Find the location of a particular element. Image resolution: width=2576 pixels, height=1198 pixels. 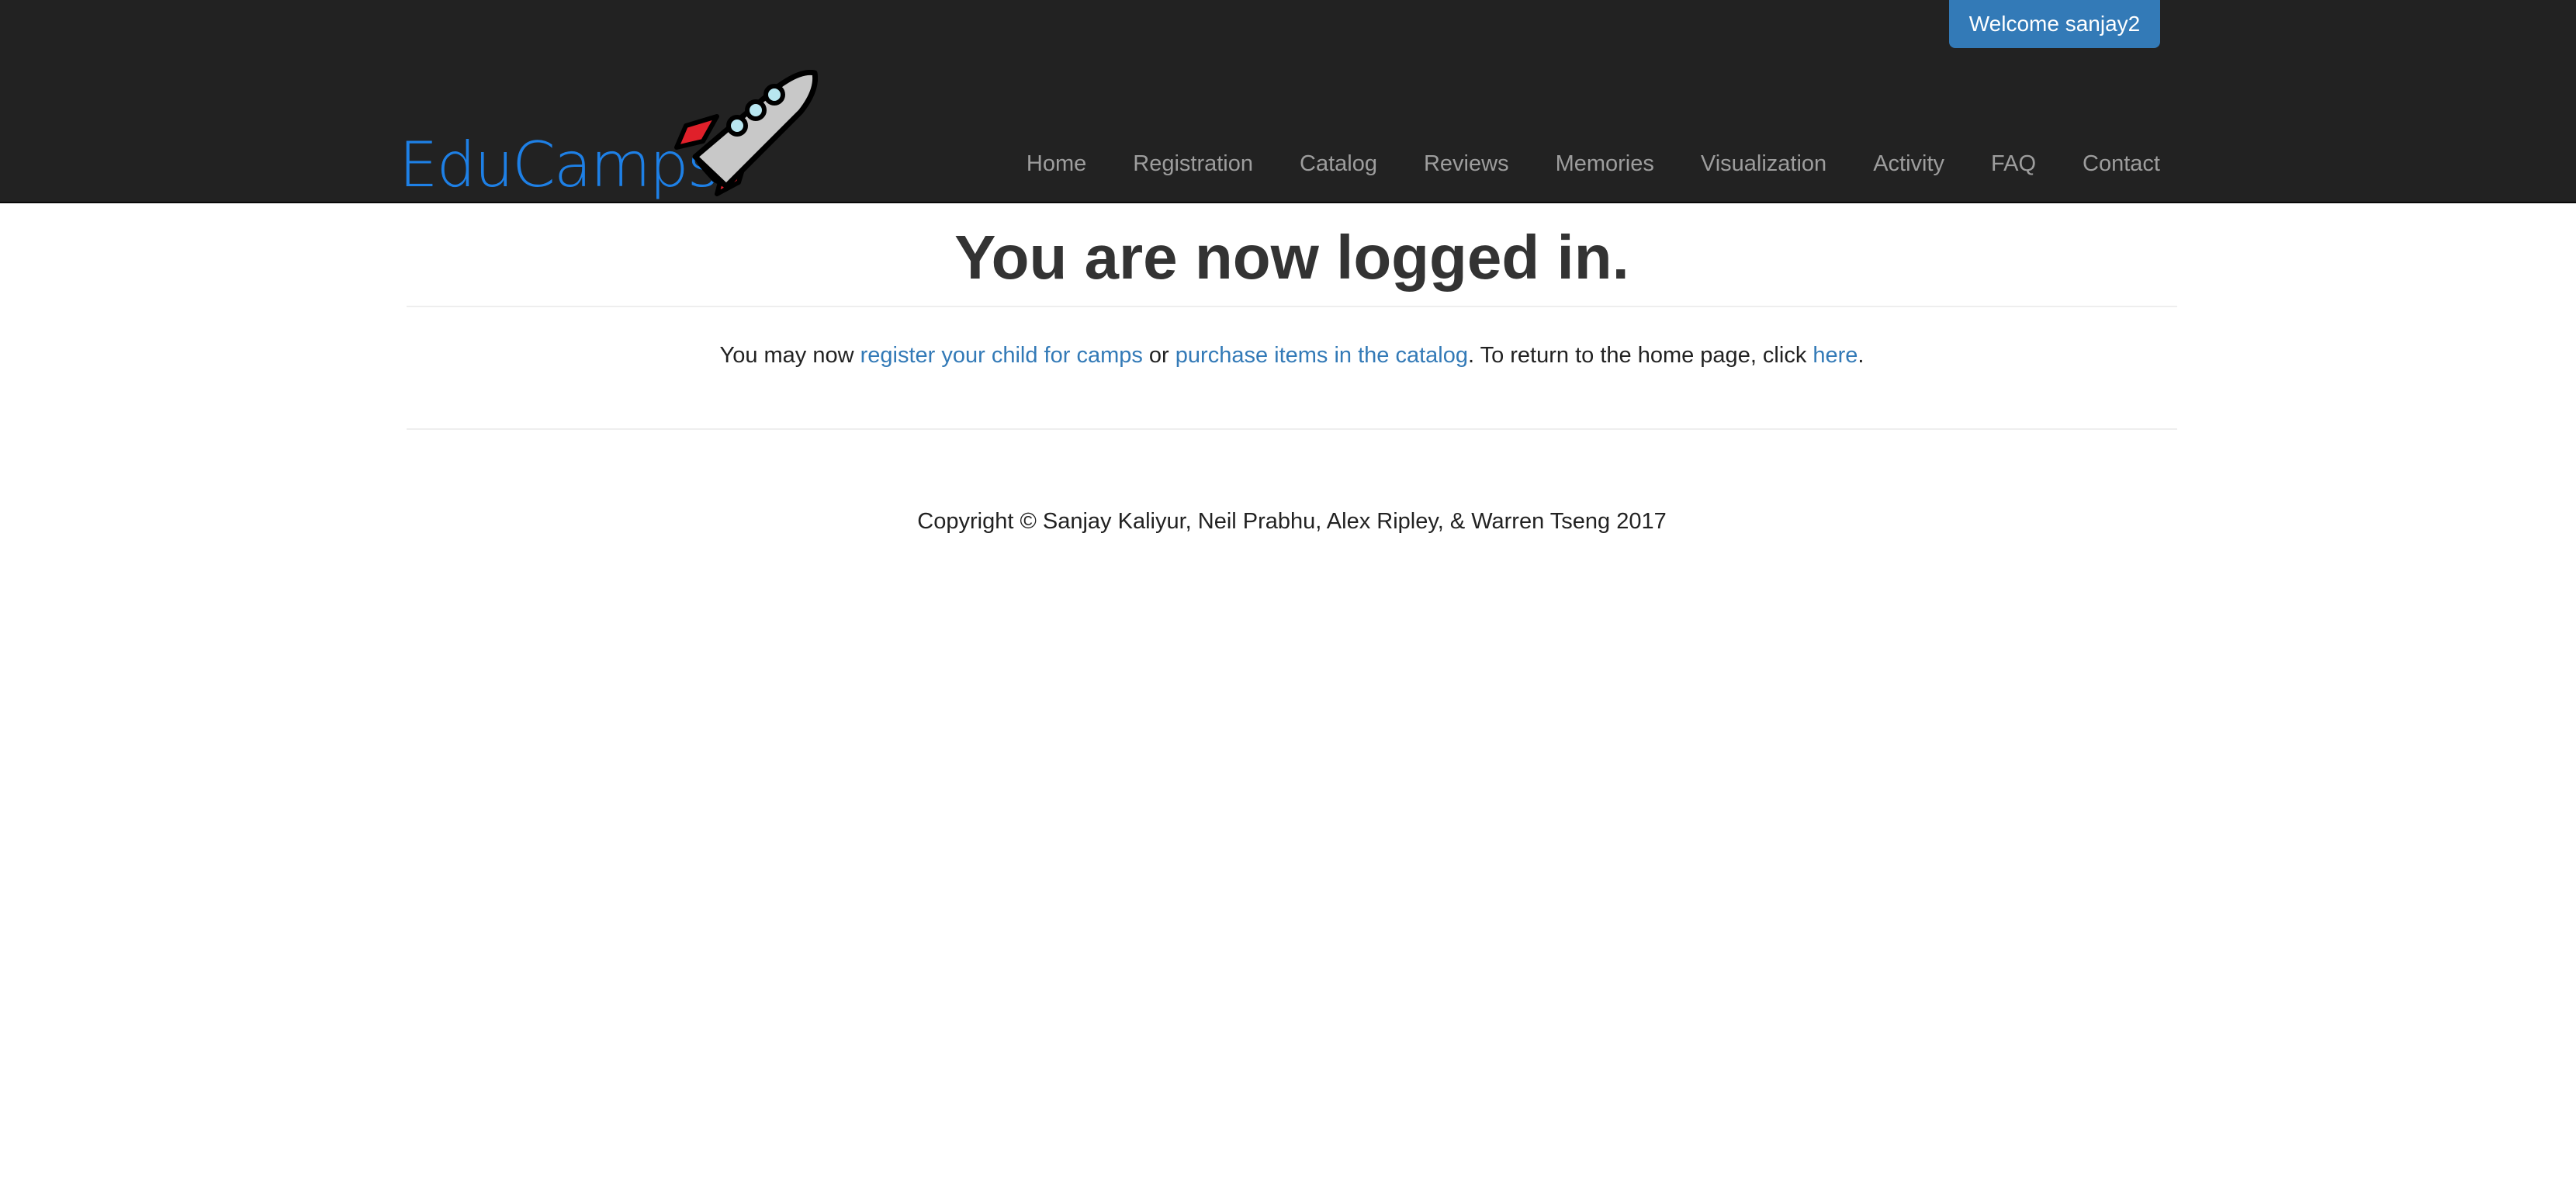

nav-memories: Memories is located at coordinates (1605, 163).